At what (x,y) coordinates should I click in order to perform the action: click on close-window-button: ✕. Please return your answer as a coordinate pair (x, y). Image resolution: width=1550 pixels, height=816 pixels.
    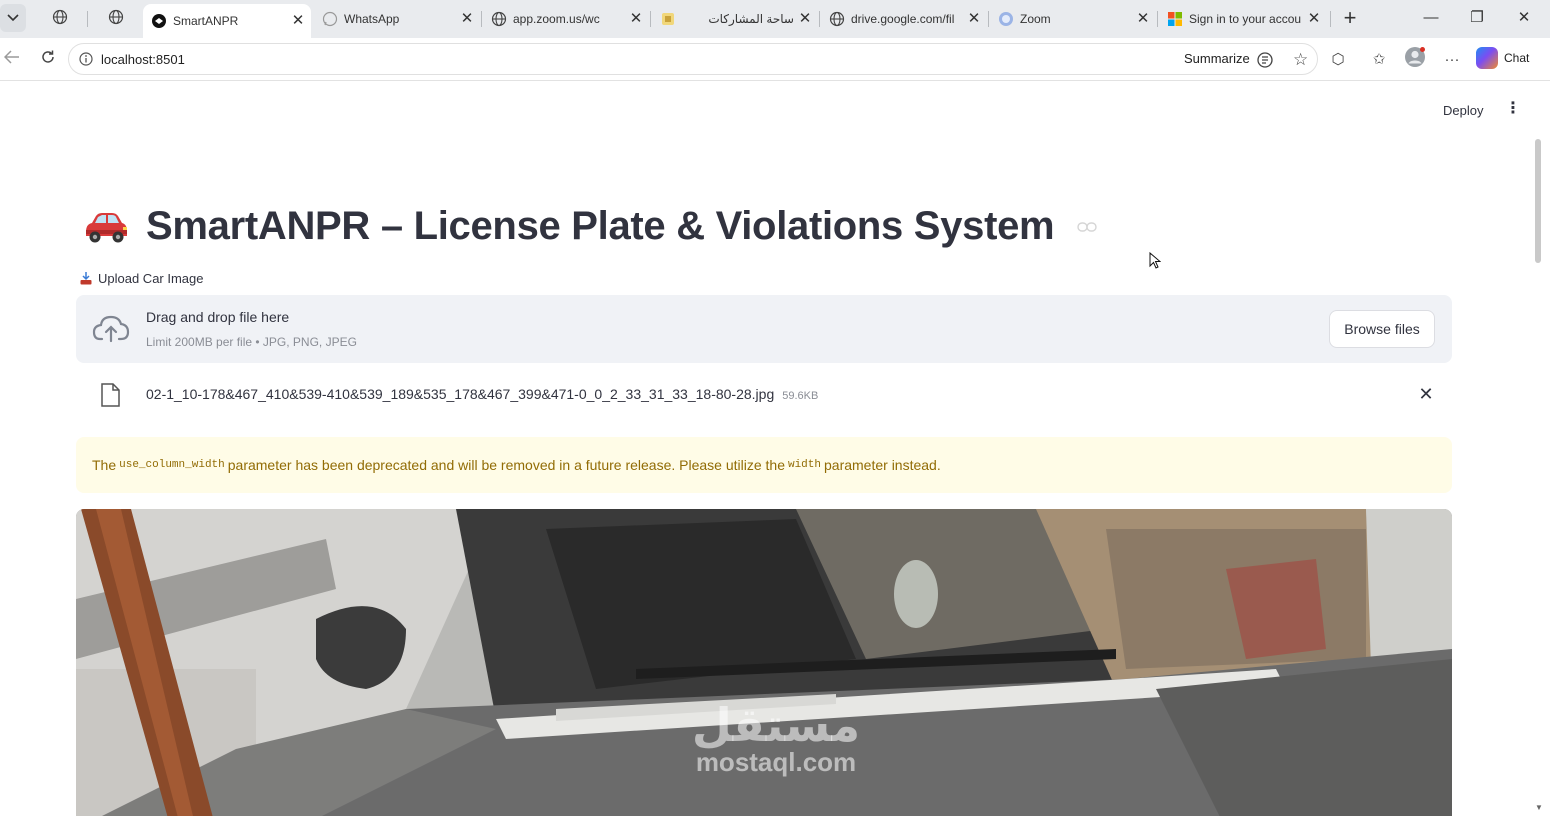
    Looking at the image, I should click on (1524, 18).